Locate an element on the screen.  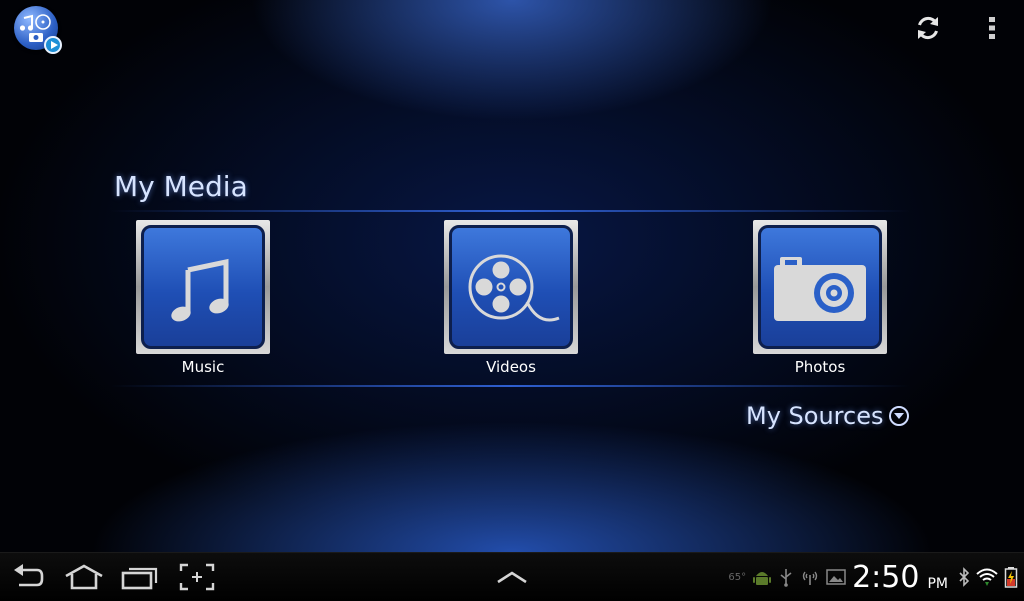
gallery-icon is located at coordinates (836, 577).